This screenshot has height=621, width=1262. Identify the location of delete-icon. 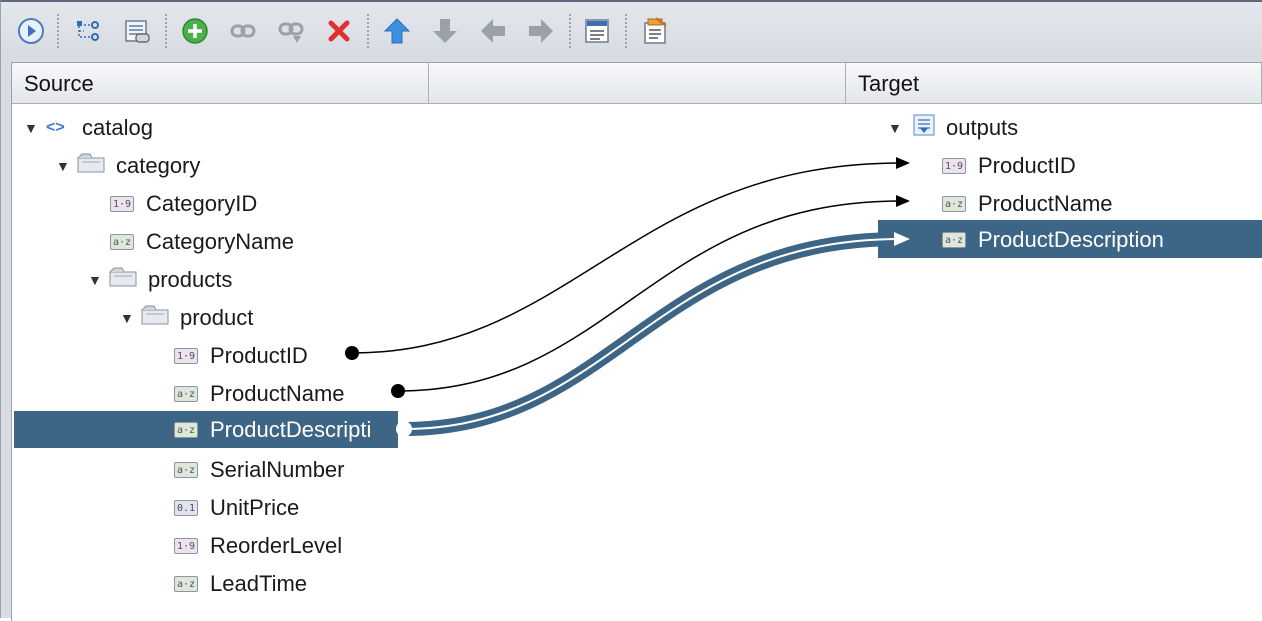
(339, 31).